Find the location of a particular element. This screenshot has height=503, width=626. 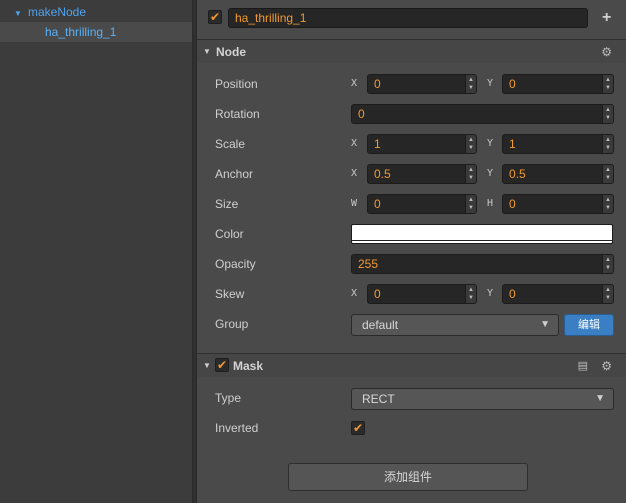

scale-x-input: 1 ▲ ▼ is located at coordinates (422, 144).